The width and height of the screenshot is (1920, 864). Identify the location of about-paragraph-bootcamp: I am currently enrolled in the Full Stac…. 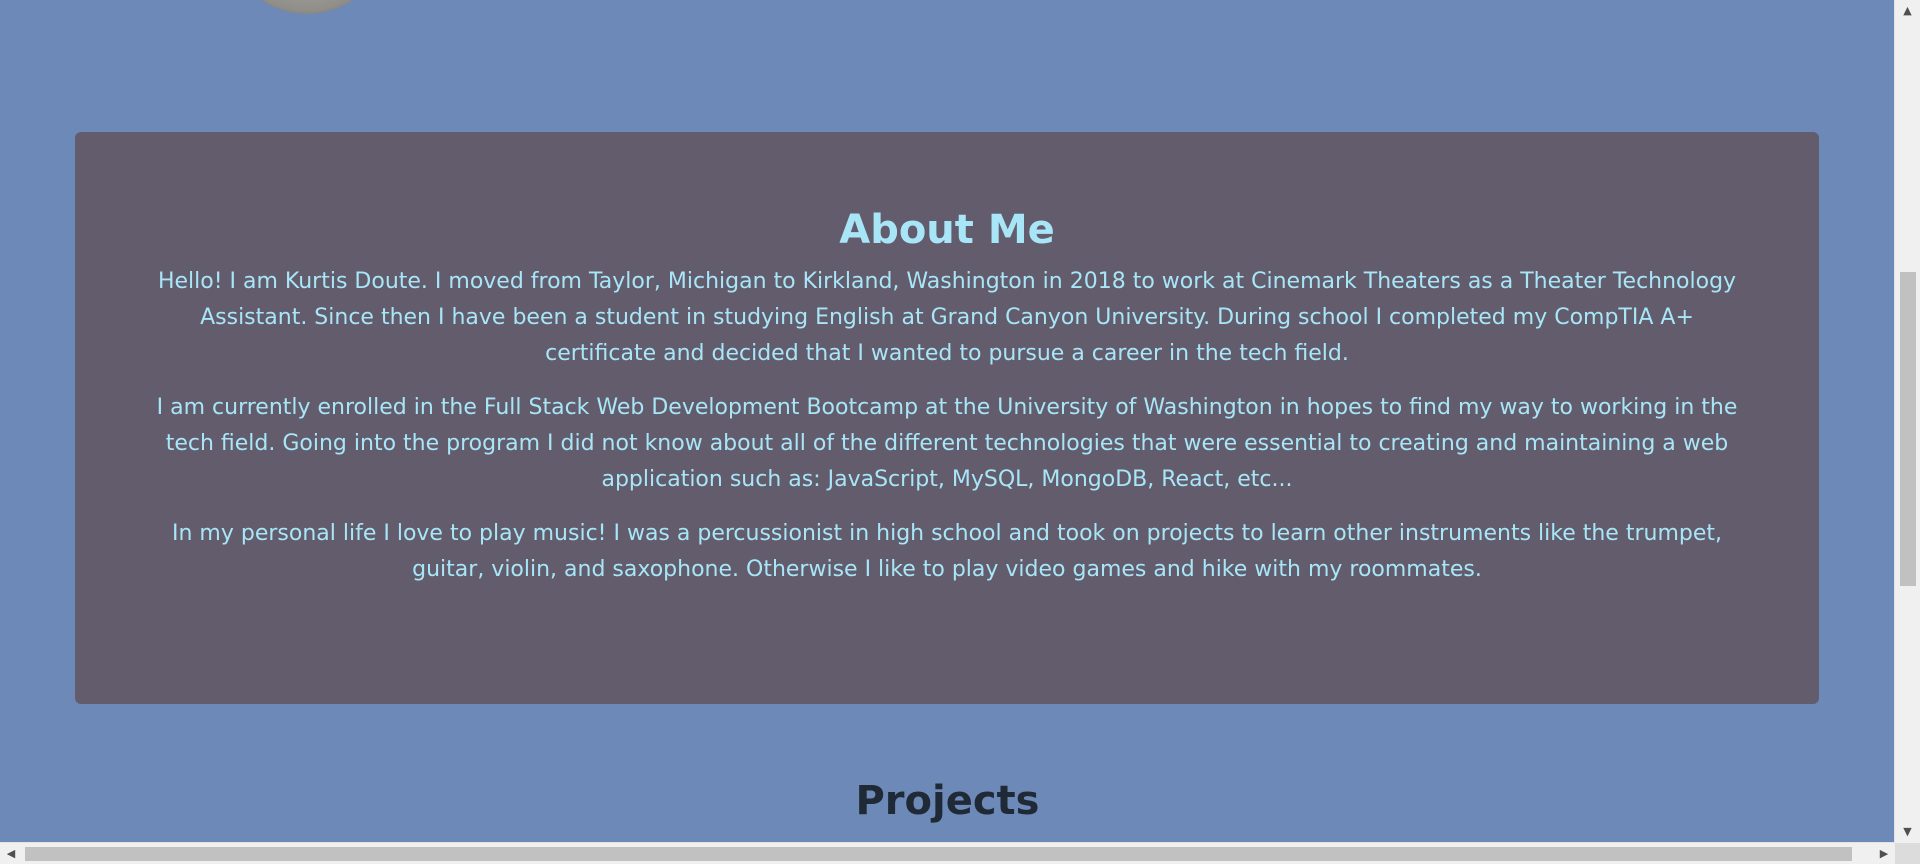
(947, 443).